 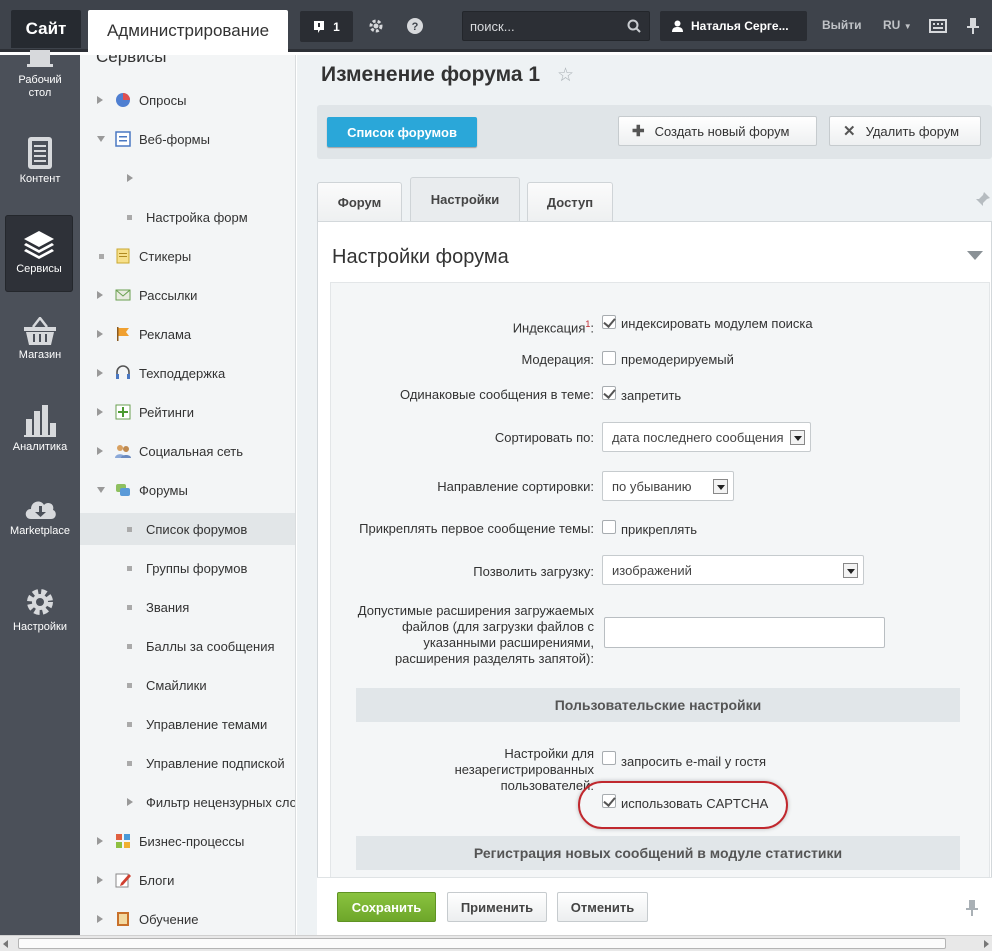 I want to click on scrollbar-thumb, so click(x=482, y=943).